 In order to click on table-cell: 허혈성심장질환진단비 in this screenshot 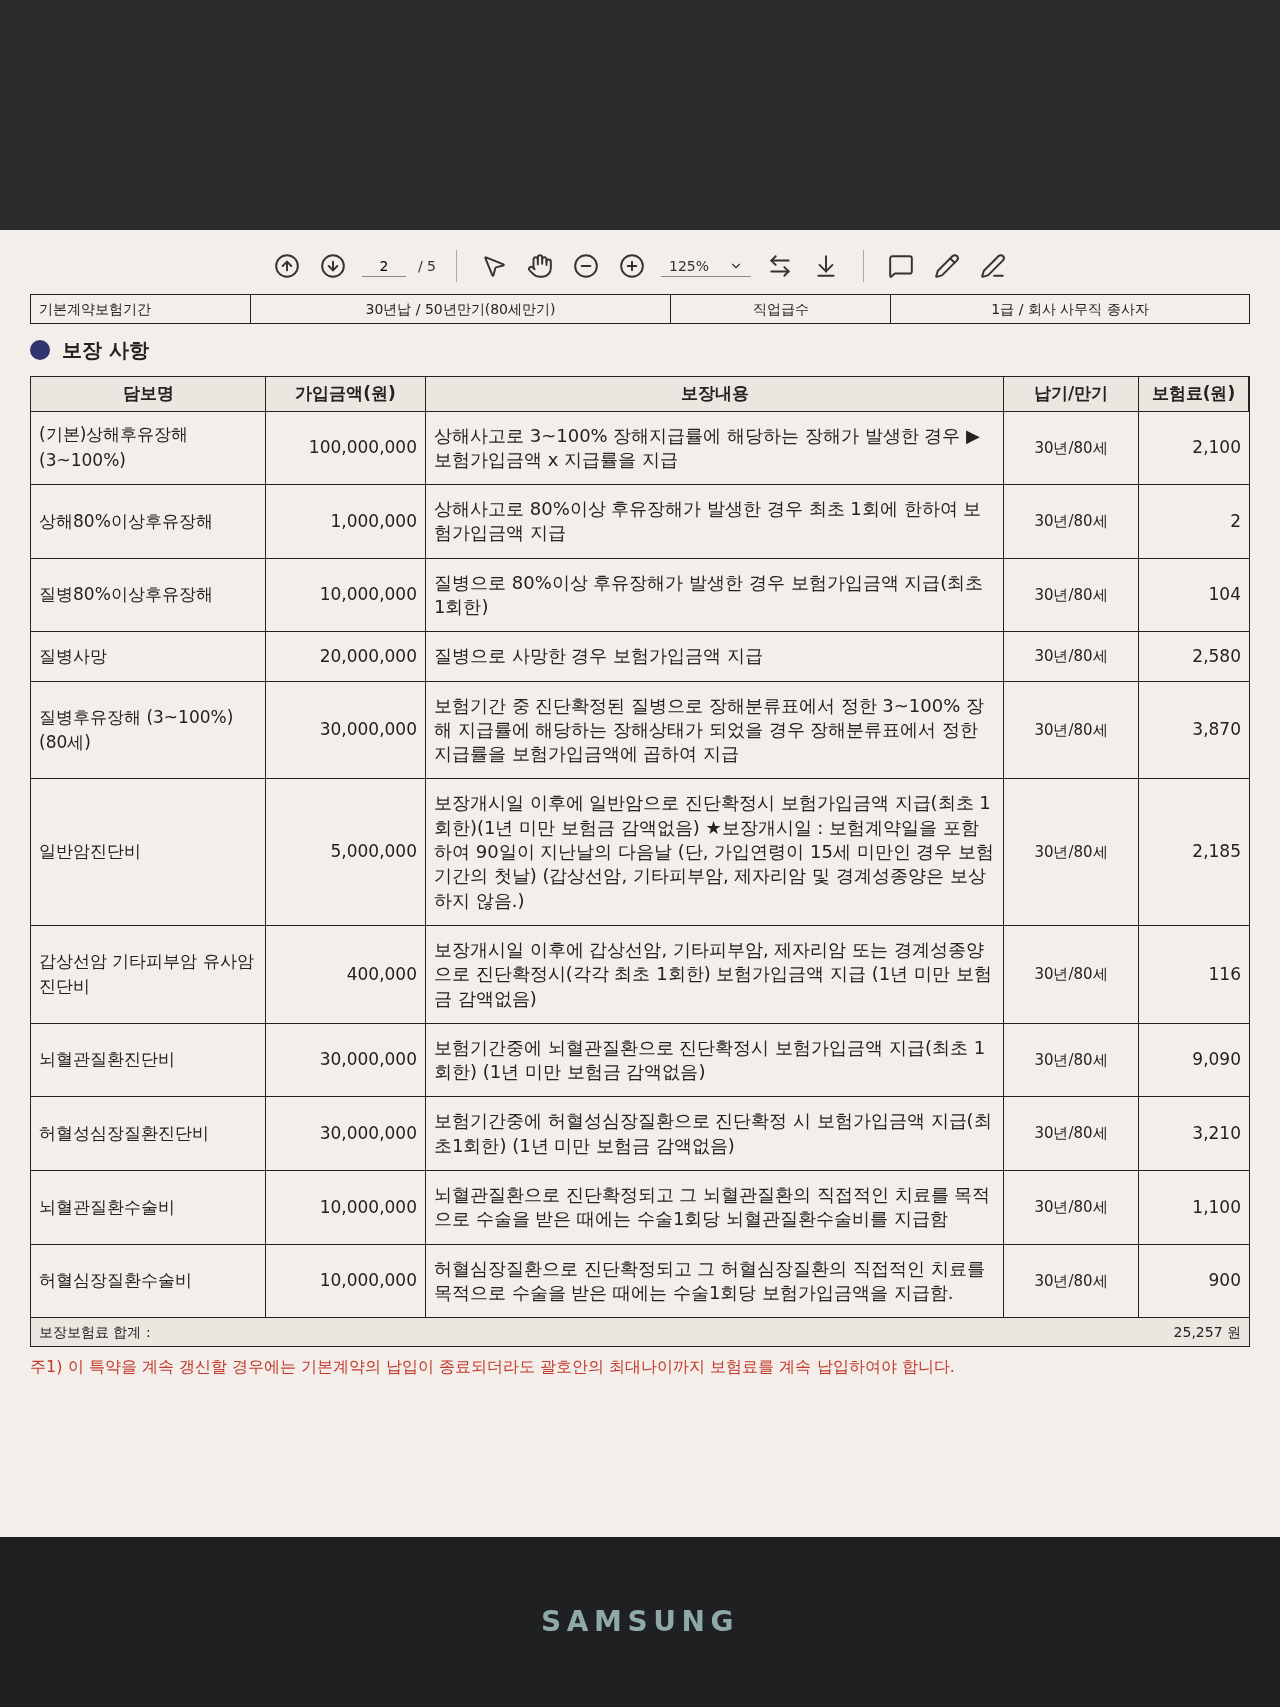, I will do `click(148, 1134)`.